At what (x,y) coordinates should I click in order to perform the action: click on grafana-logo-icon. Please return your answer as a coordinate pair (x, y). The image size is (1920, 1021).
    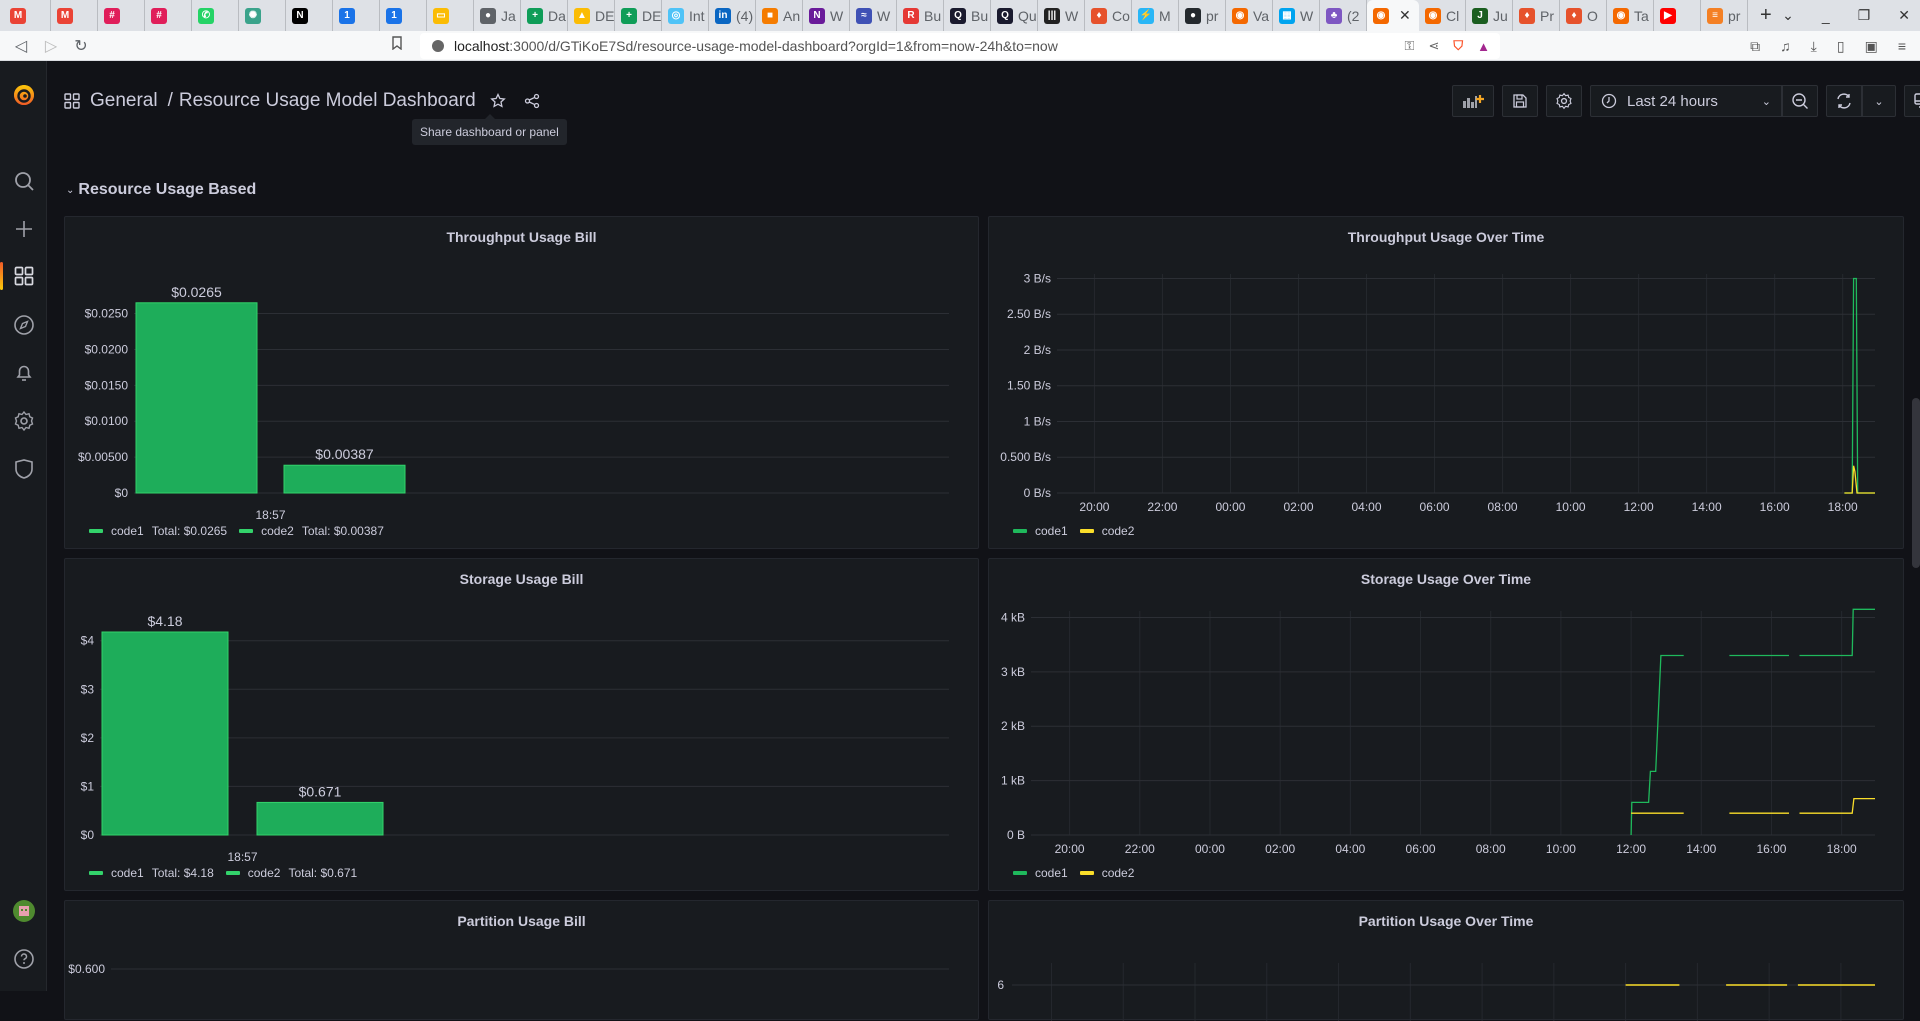
    Looking at the image, I should click on (23, 95).